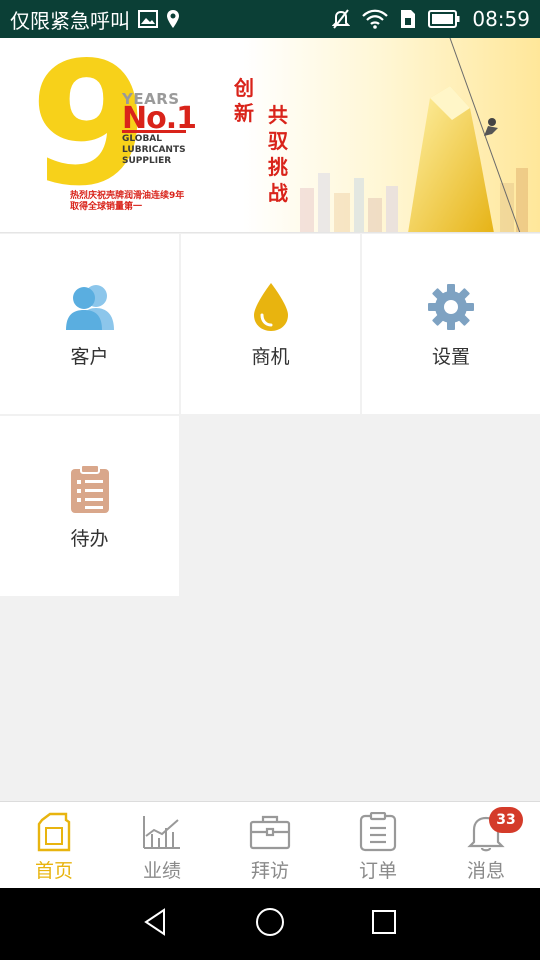 The width and height of the screenshot is (540, 960). What do you see at coordinates (244, 100) in the screenshot?
I see `banner-slogan-innovate: 创新` at bounding box center [244, 100].